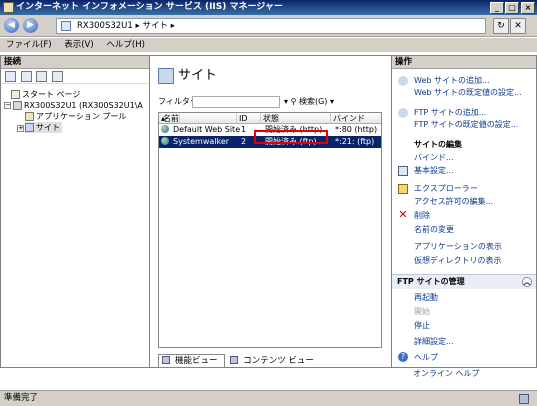 Image resolution: width=537 pixels, height=406 pixels. What do you see at coordinates (403, 81) in the screenshot?
I see `add-web-site-icon` at bounding box center [403, 81].